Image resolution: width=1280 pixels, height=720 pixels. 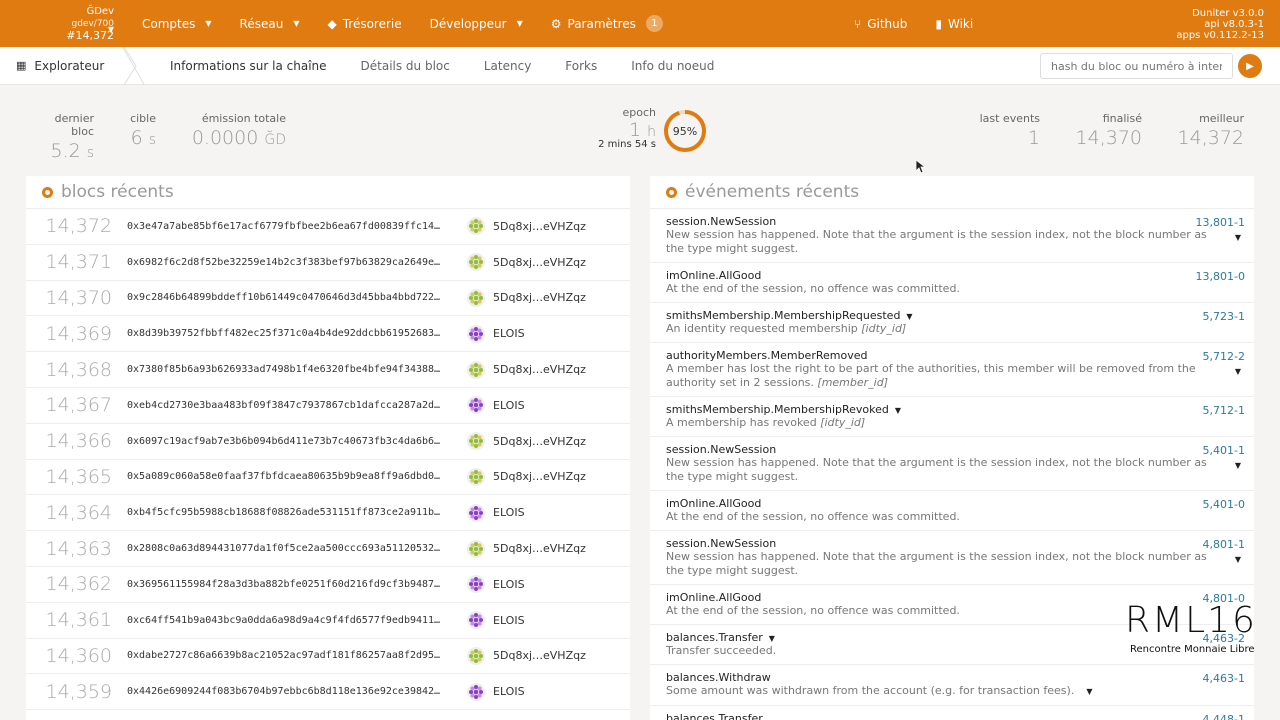 What do you see at coordinates (90, 153) in the screenshot?
I see `stat-last-block-unit: s` at bounding box center [90, 153].